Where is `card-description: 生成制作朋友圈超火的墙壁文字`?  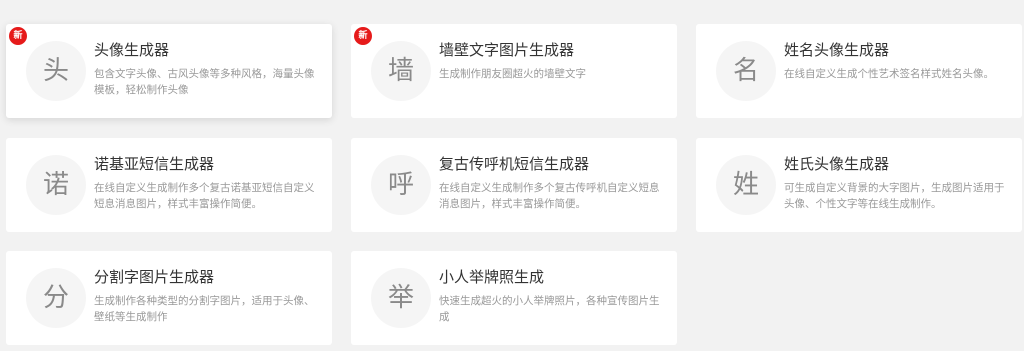
card-description: 生成制作朋友圈超火的墙壁文字 is located at coordinates (512, 74).